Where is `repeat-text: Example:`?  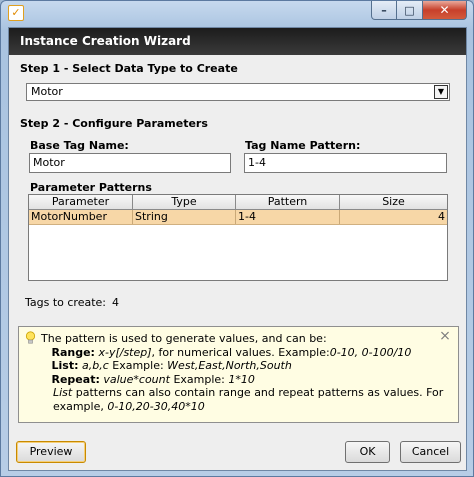 repeat-text: Example: is located at coordinates (199, 379).